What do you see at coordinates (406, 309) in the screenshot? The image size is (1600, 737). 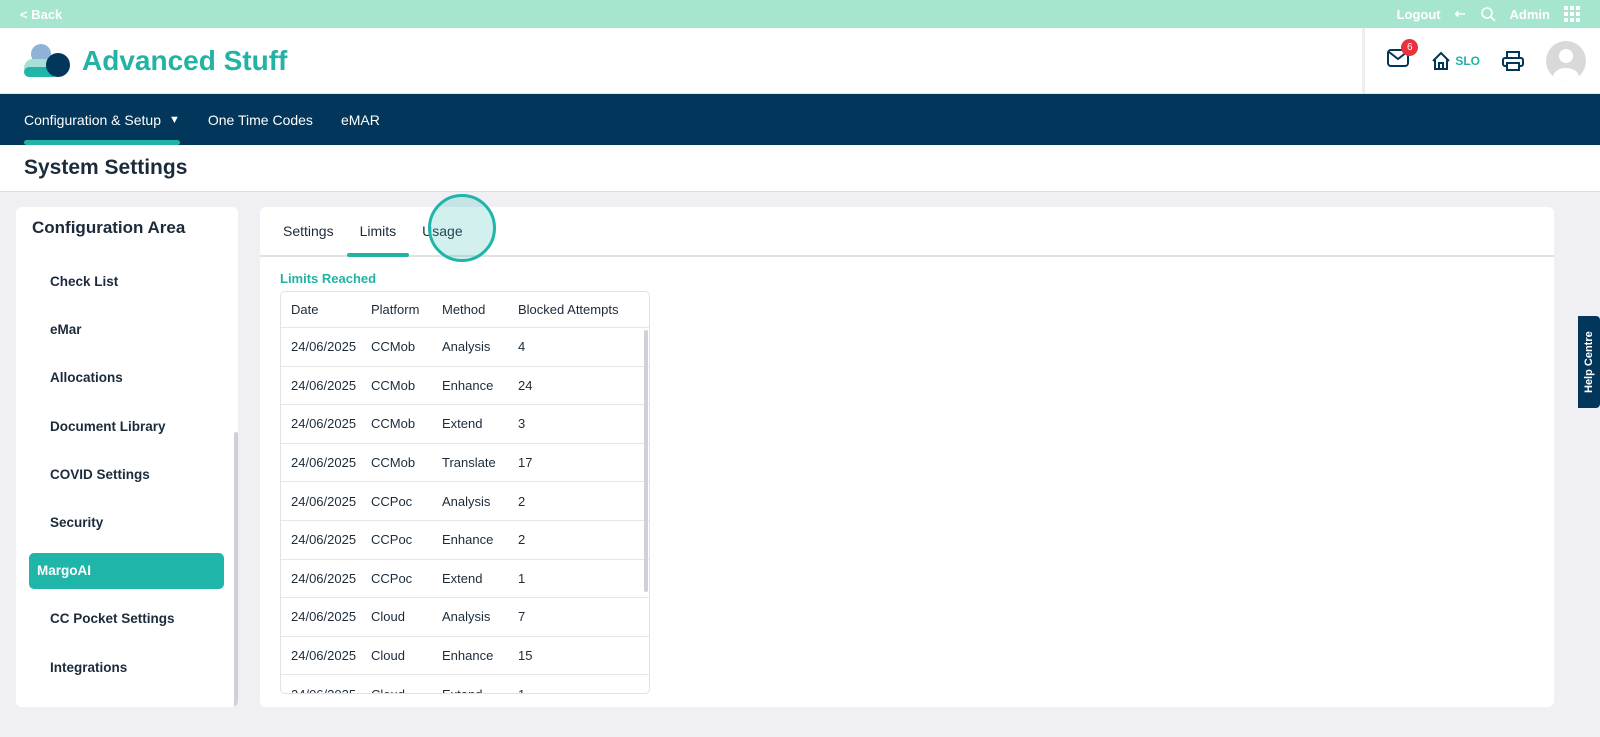 I see `column-header: Platform` at bounding box center [406, 309].